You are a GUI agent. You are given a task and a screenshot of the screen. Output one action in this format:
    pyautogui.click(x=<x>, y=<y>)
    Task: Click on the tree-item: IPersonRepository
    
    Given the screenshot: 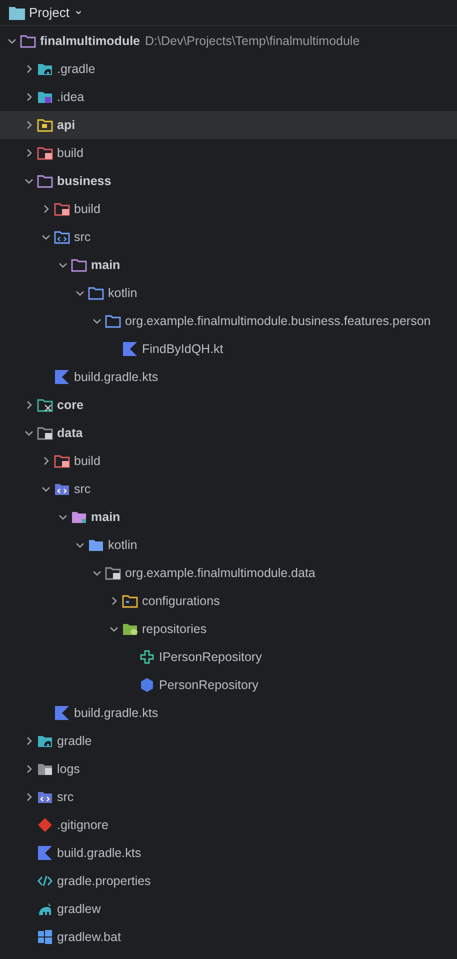 What is the action you would take?
    pyautogui.click(x=228, y=657)
    